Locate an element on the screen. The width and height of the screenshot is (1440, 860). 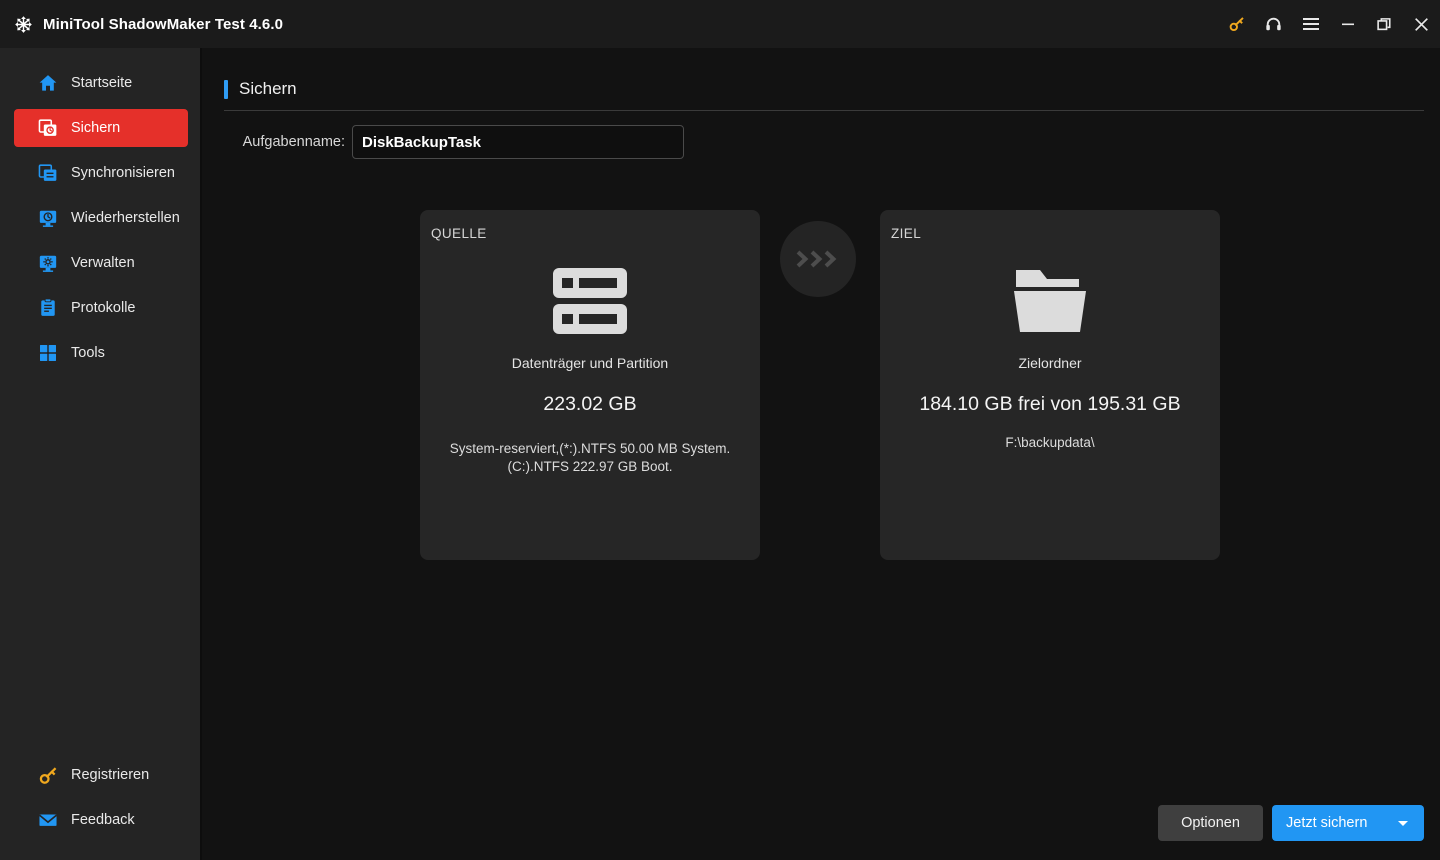
destination-card-type: Zielordner is located at coordinates (1050, 363).